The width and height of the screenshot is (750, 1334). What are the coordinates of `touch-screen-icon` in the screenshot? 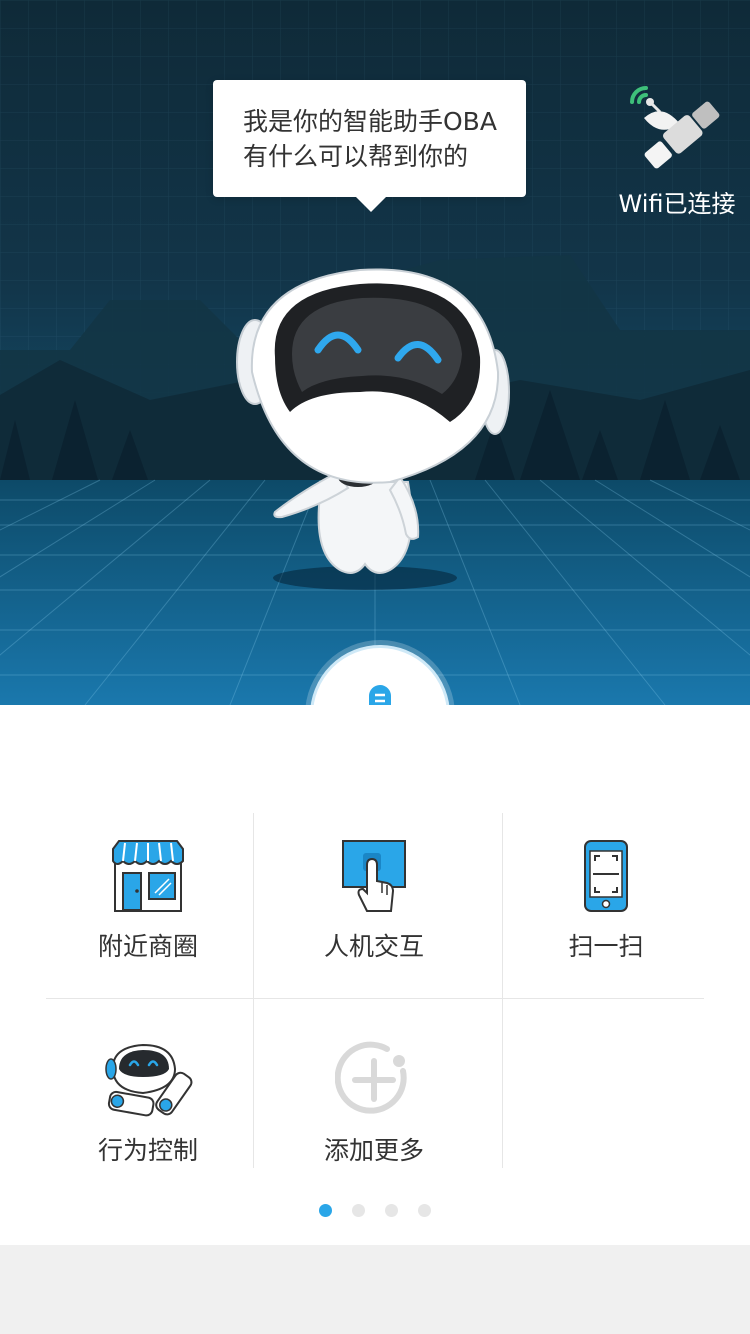 It's located at (374, 876).